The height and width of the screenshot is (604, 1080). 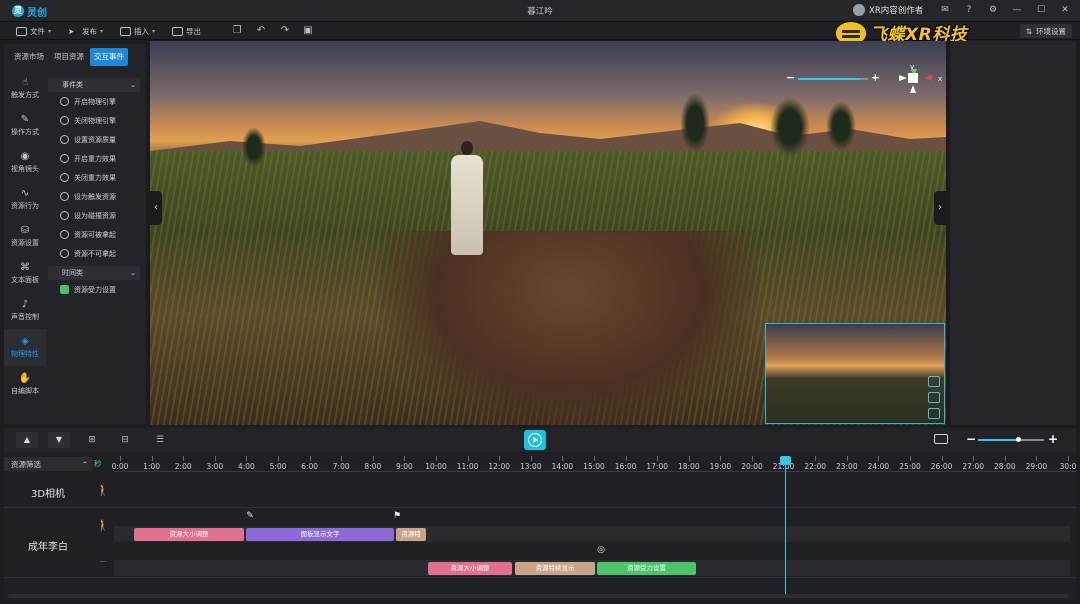 I want to click on clip-force-setting: 资源受力设置, so click(x=646, y=568).